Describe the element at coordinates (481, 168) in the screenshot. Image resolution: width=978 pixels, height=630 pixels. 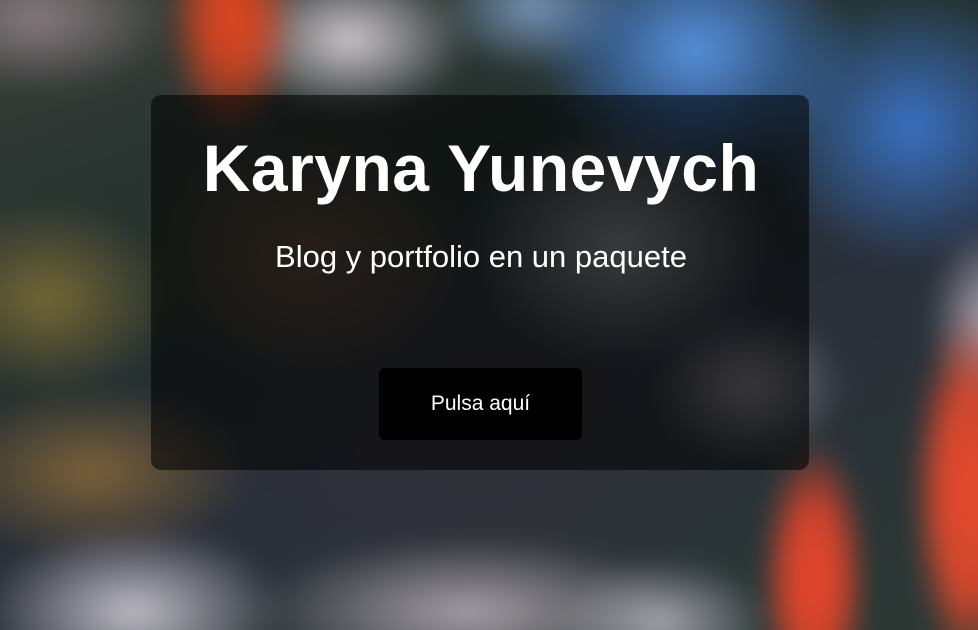
I see `hero-title: Karyna Yunevych` at that location.